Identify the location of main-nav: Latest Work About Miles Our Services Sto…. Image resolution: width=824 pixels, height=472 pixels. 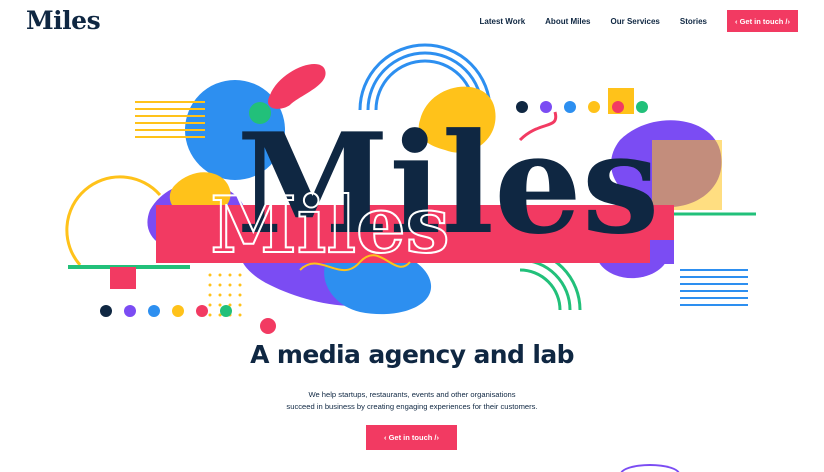
(639, 21).